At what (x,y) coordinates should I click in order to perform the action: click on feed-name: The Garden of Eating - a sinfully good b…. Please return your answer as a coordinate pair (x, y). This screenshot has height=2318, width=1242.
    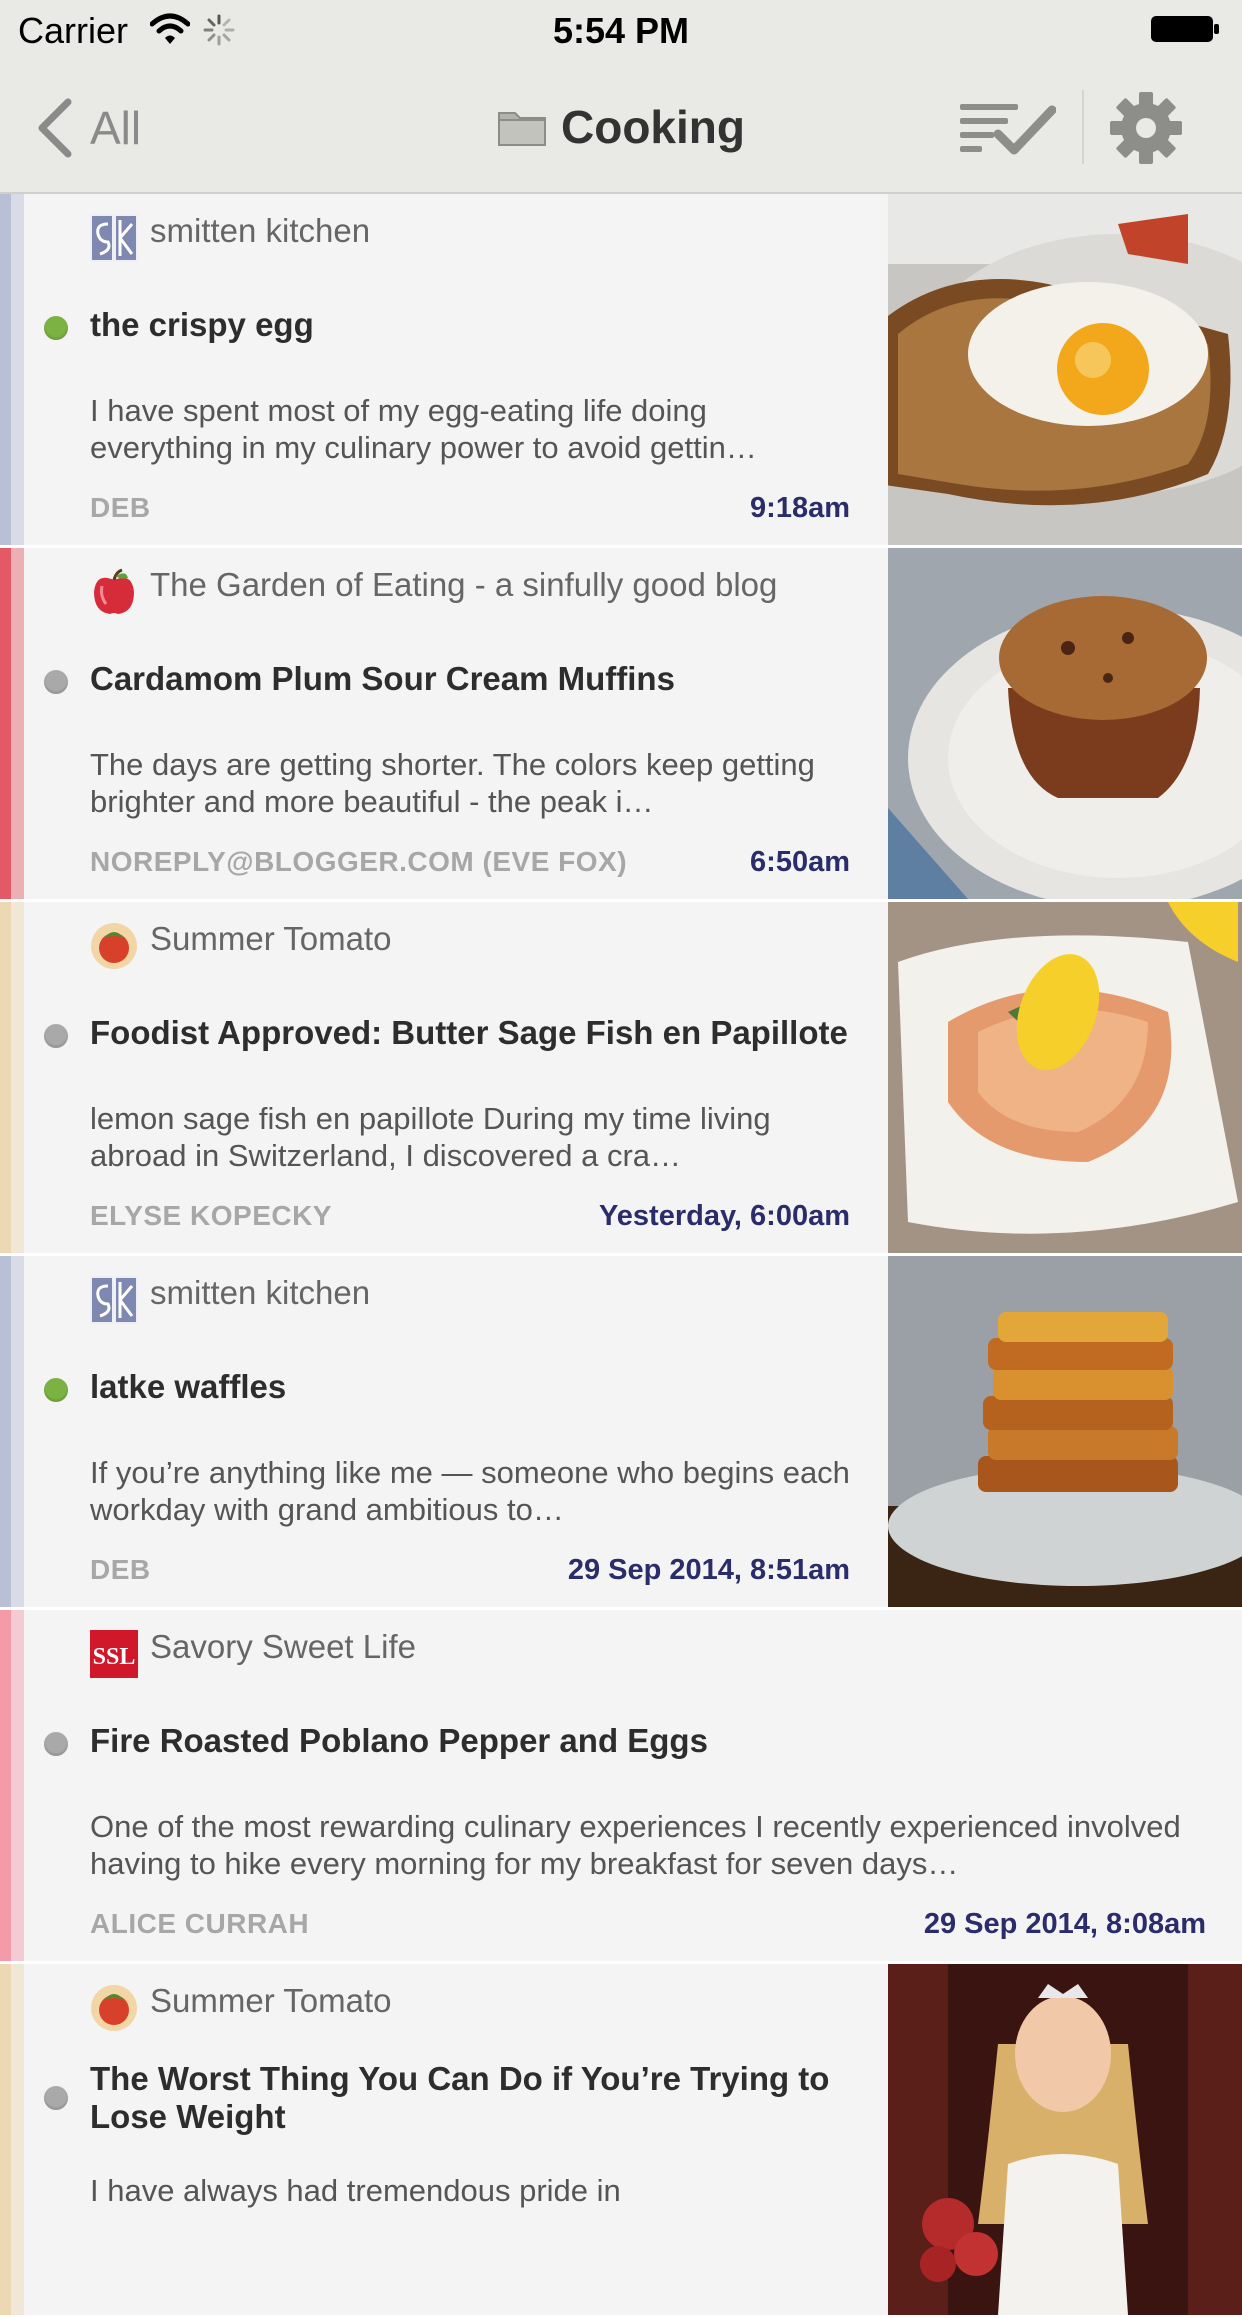
    Looking at the image, I should click on (464, 584).